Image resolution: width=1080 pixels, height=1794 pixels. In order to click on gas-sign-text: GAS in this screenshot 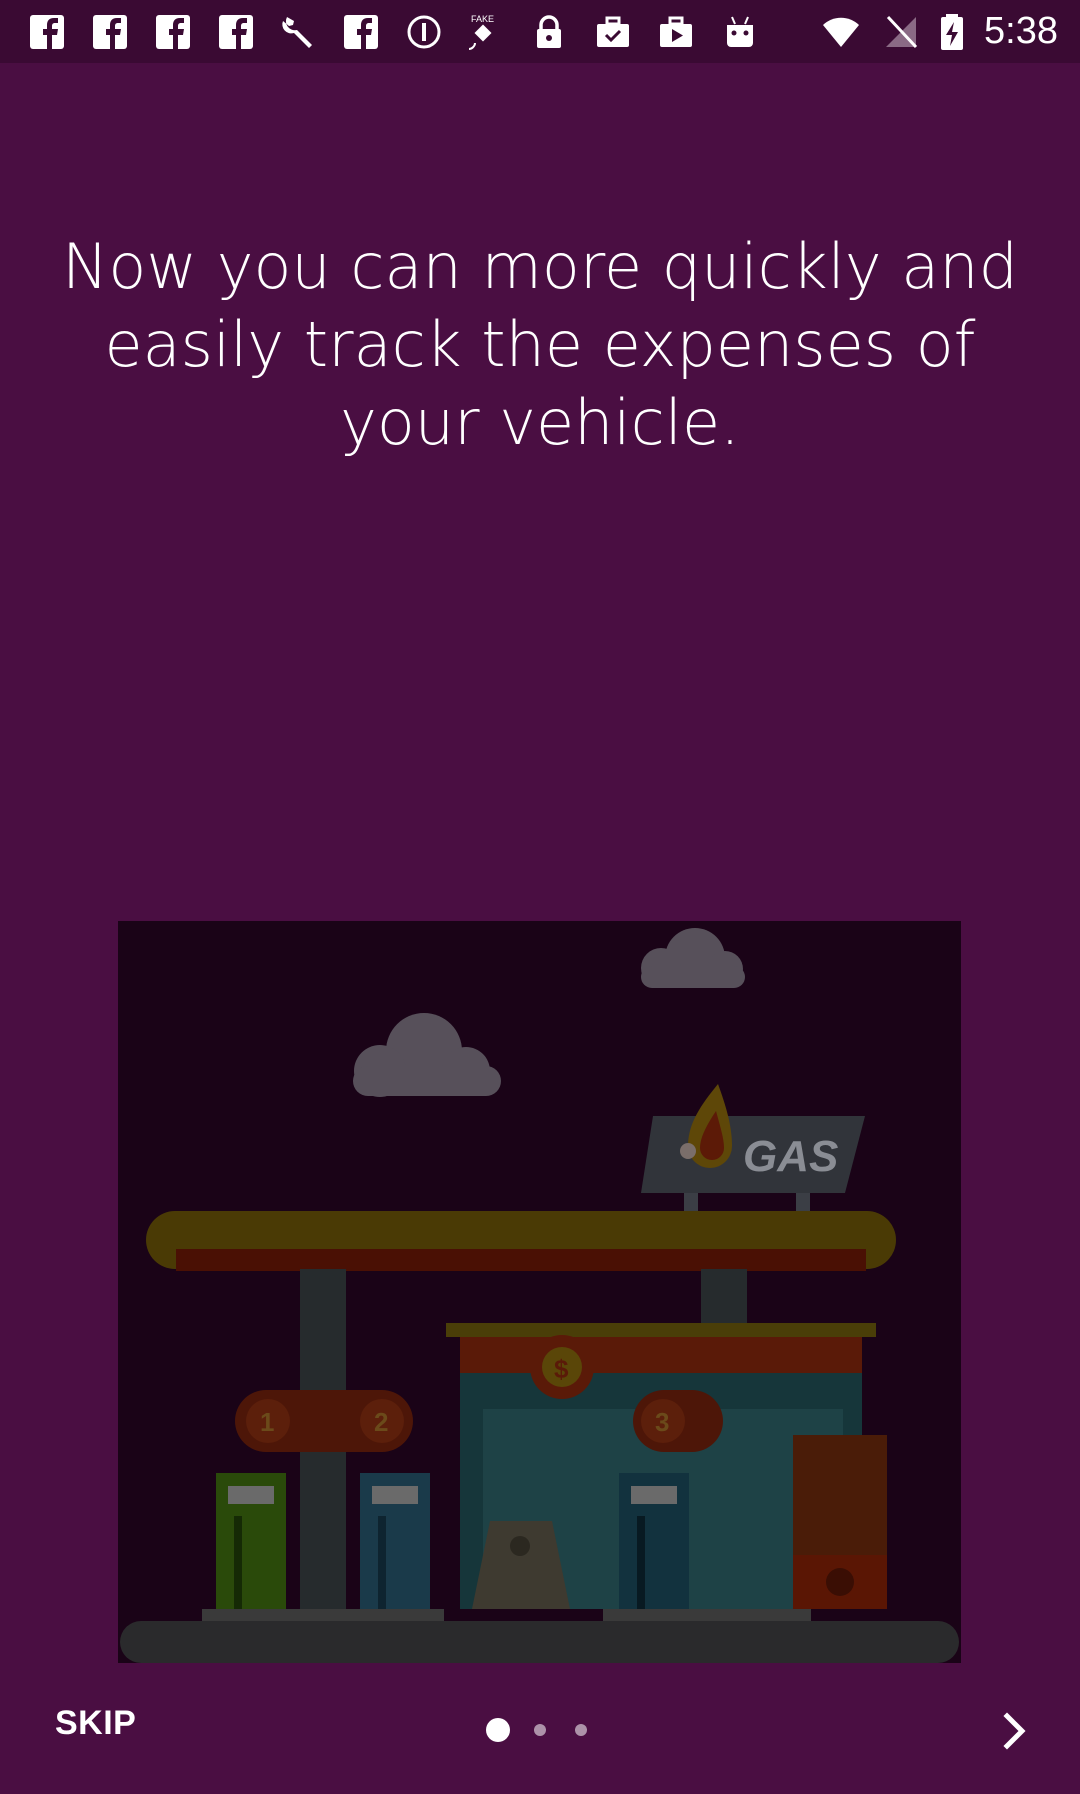, I will do `click(790, 1156)`.